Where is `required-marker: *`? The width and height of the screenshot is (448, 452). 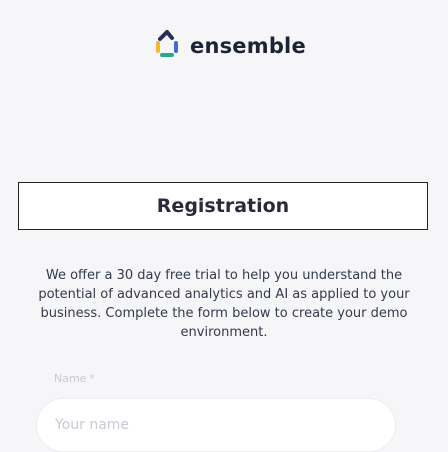 required-marker: * is located at coordinates (92, 378).